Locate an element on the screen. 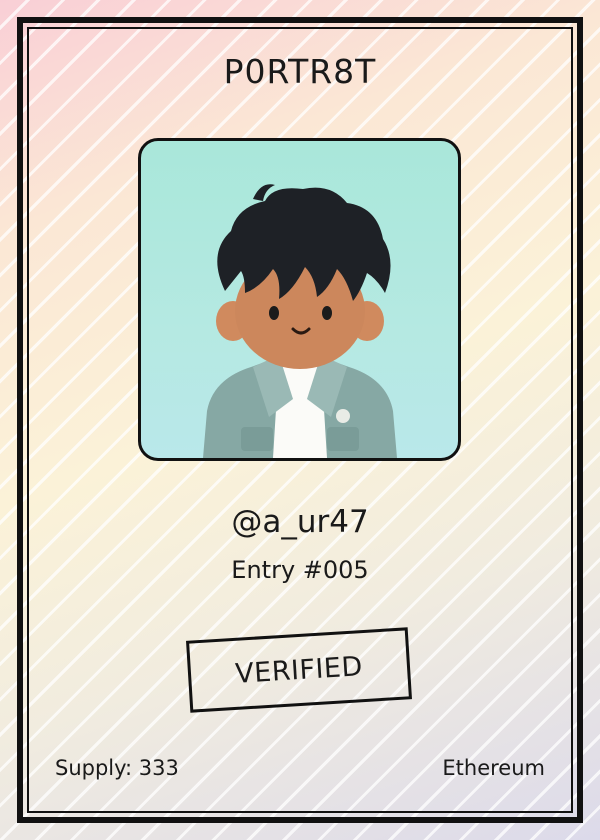 This screenshot has width=600, height=840. verified-stamp-label: VERIFIED is located at coordinates (299, 670).